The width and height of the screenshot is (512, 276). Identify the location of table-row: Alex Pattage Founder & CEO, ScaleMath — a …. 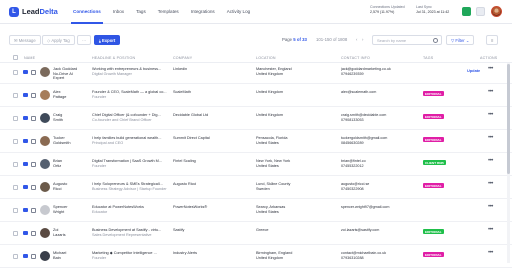
(256, 96).